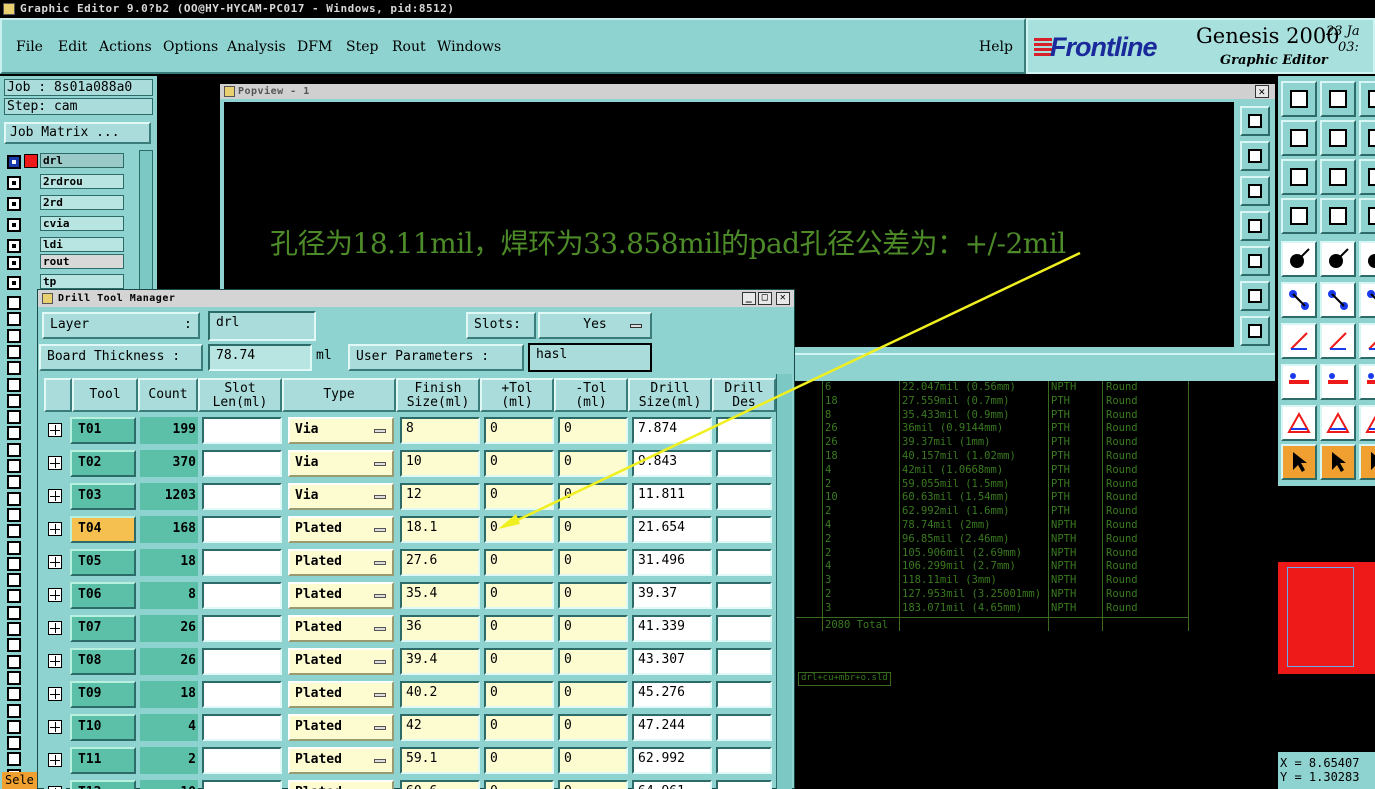 This screenshot has width=1375, height=789. Describe the element at coordinates (509, 521) in the screenshot. I see `arrow-head` at that location.